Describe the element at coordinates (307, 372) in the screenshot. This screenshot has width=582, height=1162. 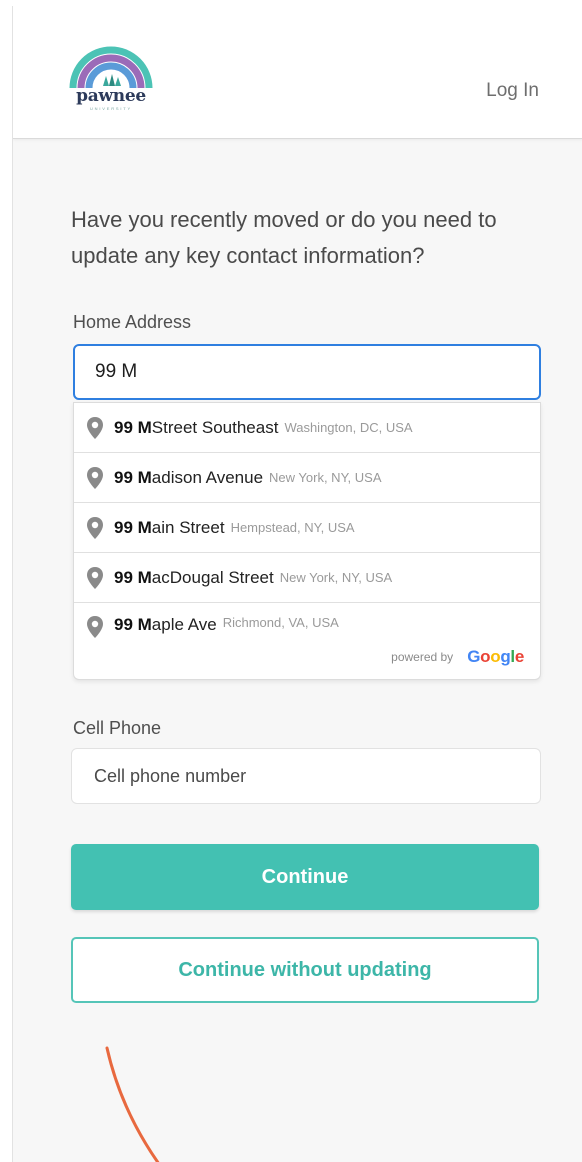
I see `home-address-input` at that location.